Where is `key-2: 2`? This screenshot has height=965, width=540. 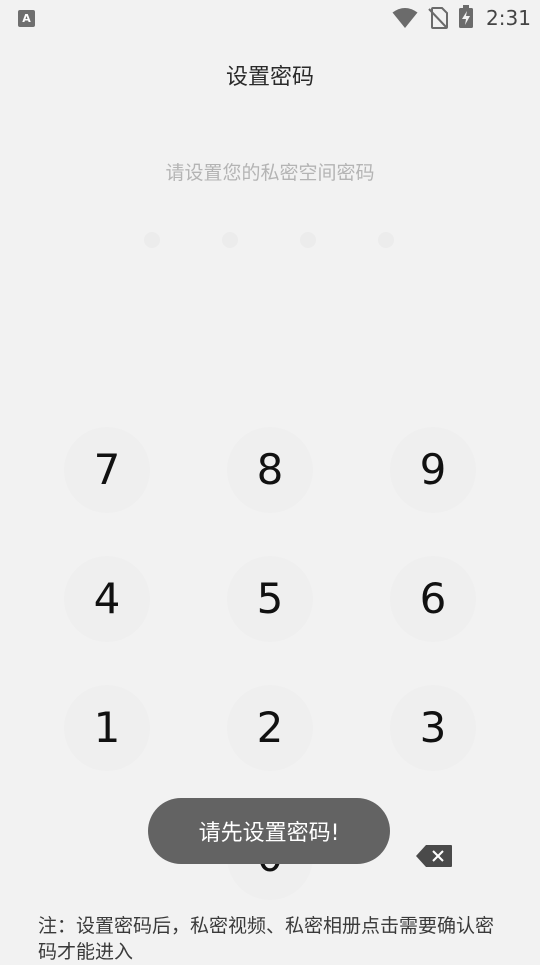 key-2: 2 is located at coordinates (270, 728).